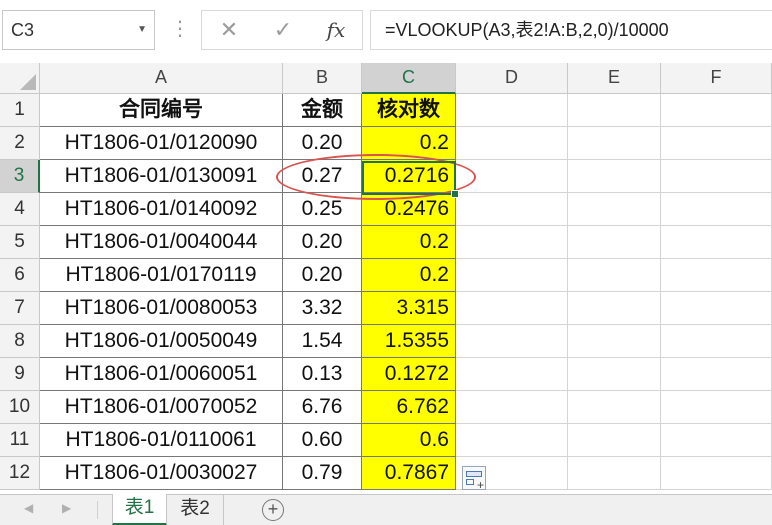 This screenshot has height=525, width=772. Describe the element at coordinates (161, 341) in the screenshot. I see `cell-a: HT1806-01/0050049` at that location.